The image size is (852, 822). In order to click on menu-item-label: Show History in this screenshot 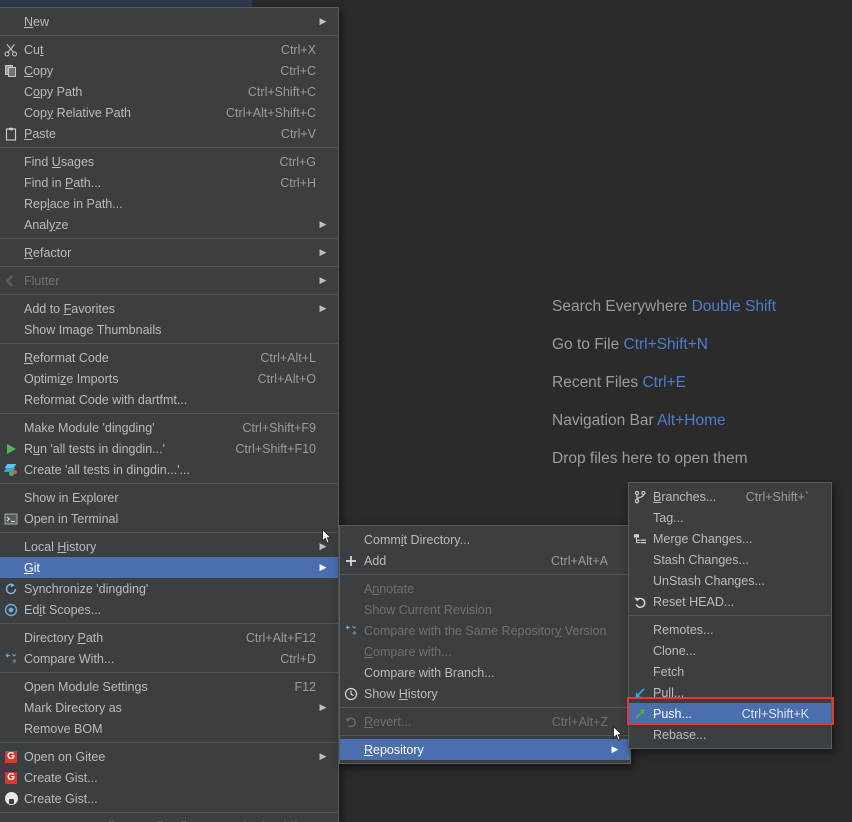, I will do `click(401, 693)`.